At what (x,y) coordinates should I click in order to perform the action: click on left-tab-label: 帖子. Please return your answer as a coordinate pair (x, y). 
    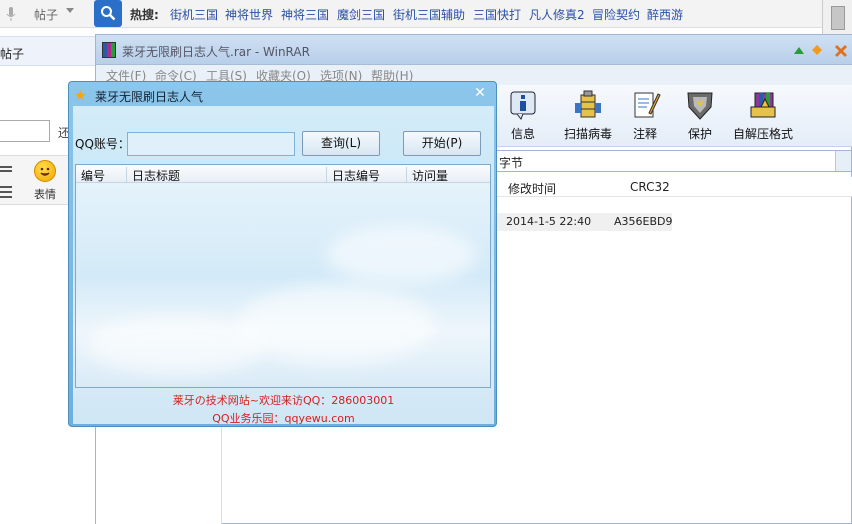
    Looking at the image, I should click on (12, 54).